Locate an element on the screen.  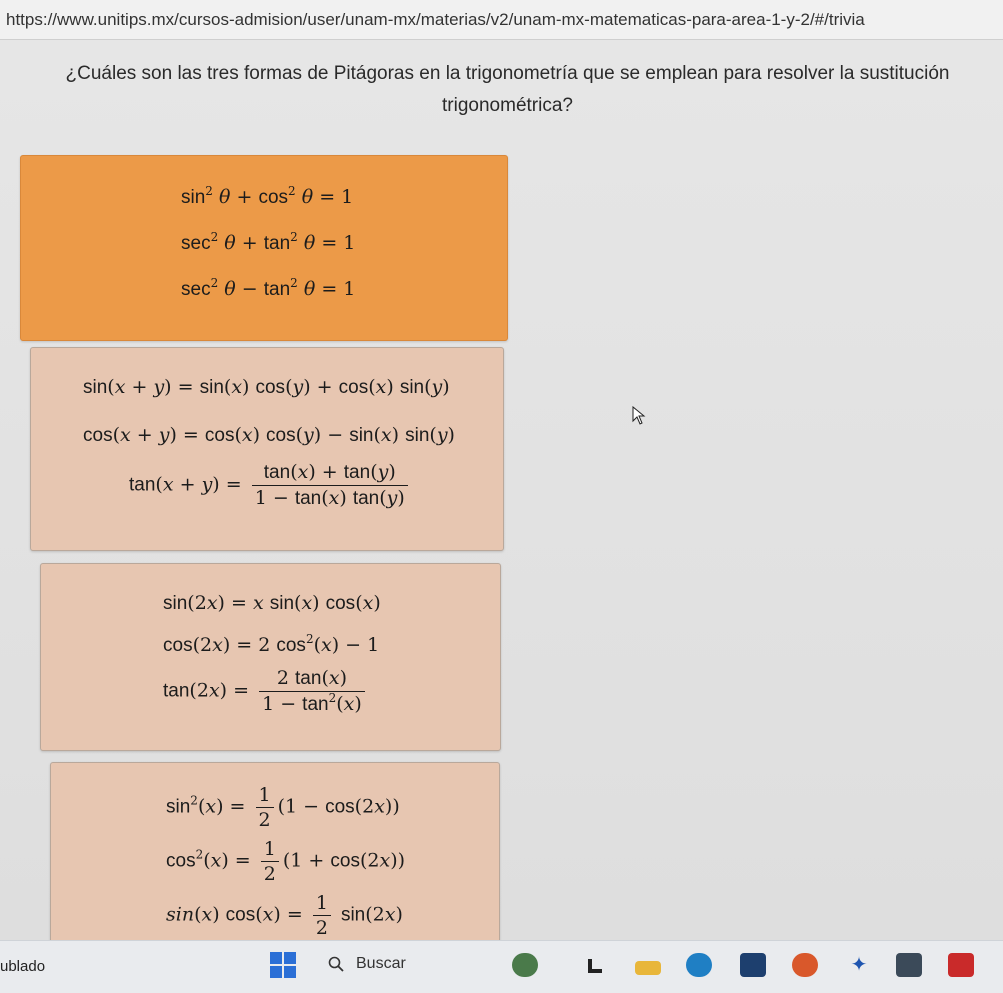
taskbar-search: Buscar is located at coordinates (398, 965).